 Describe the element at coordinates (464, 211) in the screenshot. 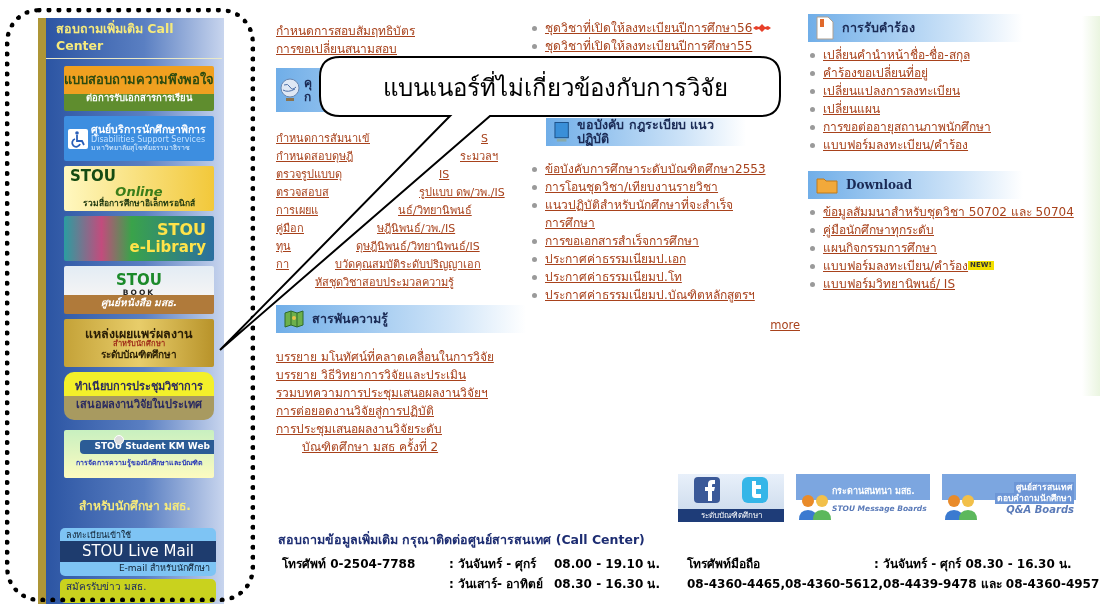

I see `article-link: นธ์/วิทยานิพนธ์` at that location.